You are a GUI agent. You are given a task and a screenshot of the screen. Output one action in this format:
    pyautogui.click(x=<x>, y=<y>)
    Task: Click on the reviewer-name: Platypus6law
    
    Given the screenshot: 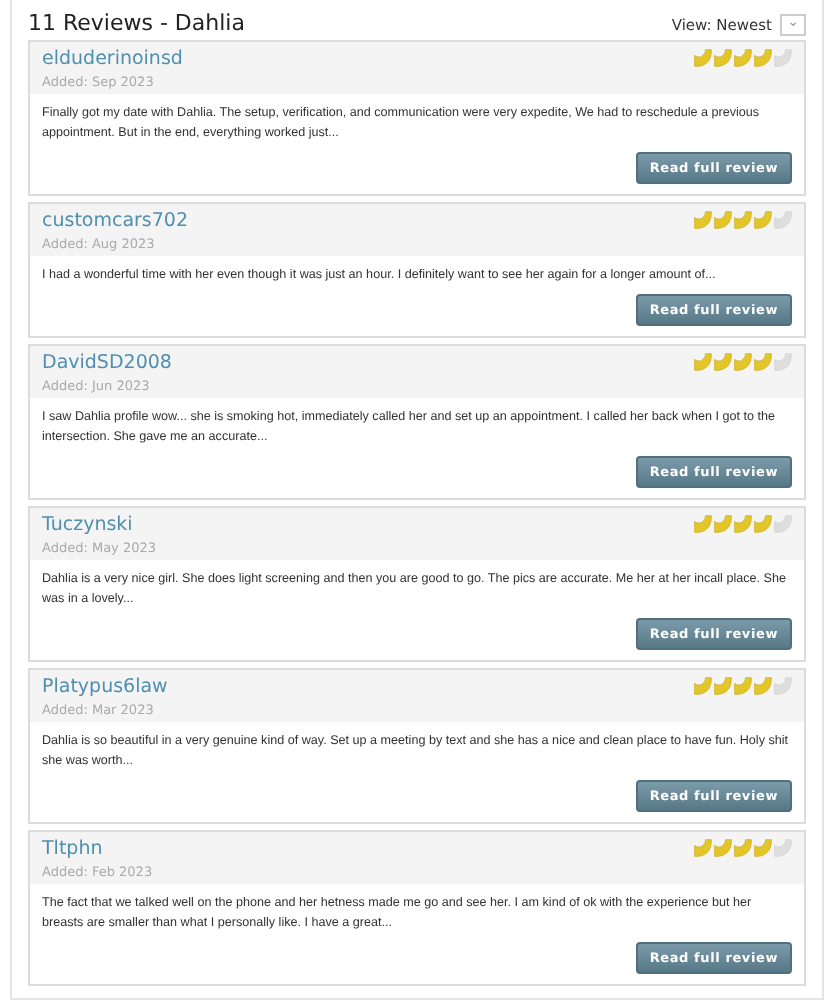 What is the action you would take?
    pyautogui.click(x=105, y=687)
    